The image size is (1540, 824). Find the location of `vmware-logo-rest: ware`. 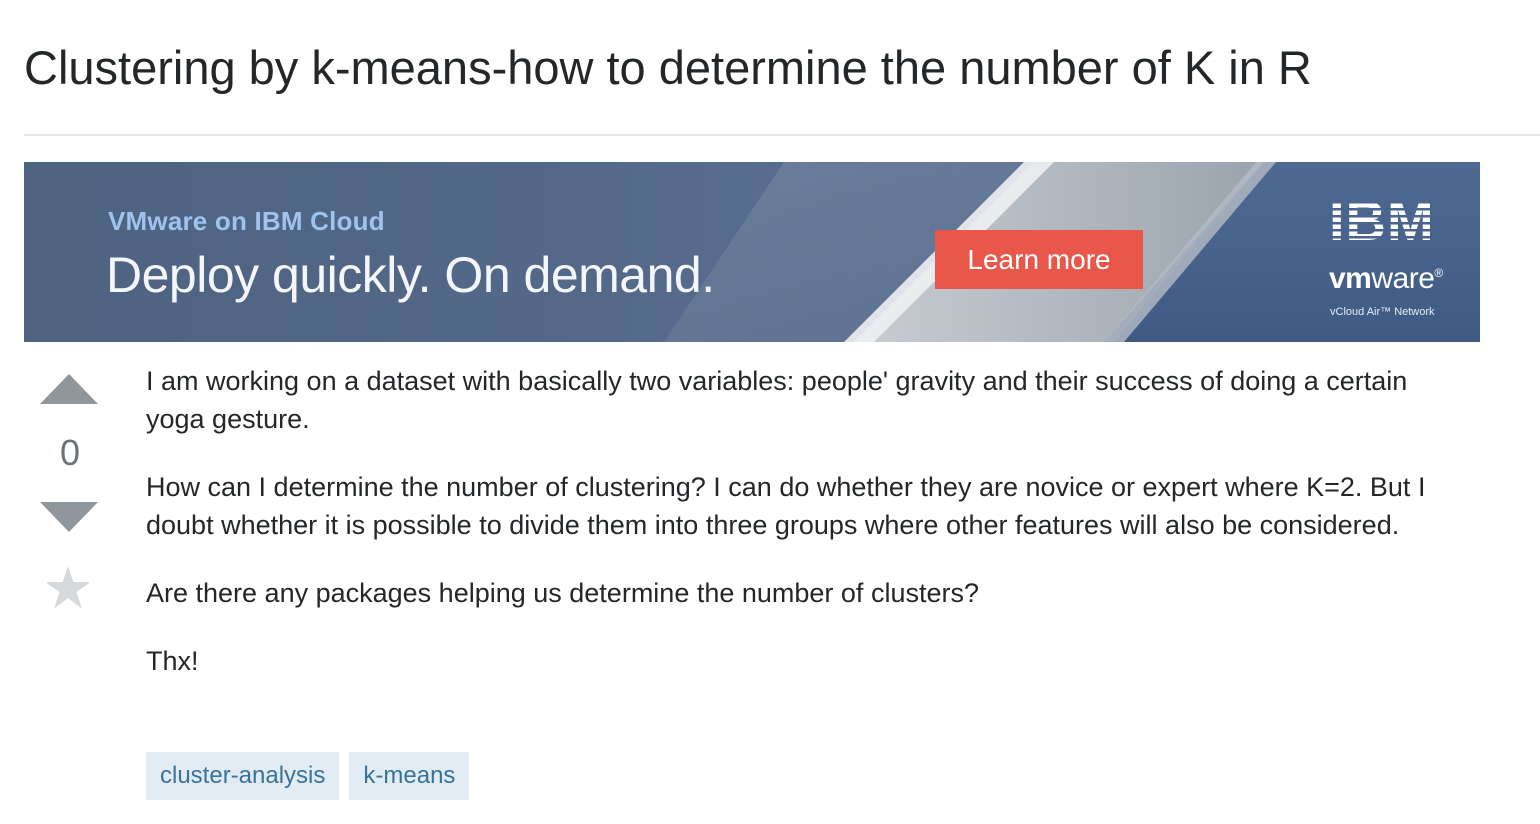

vmware-logo-rest: ware is located at coordinates (1403, 278).